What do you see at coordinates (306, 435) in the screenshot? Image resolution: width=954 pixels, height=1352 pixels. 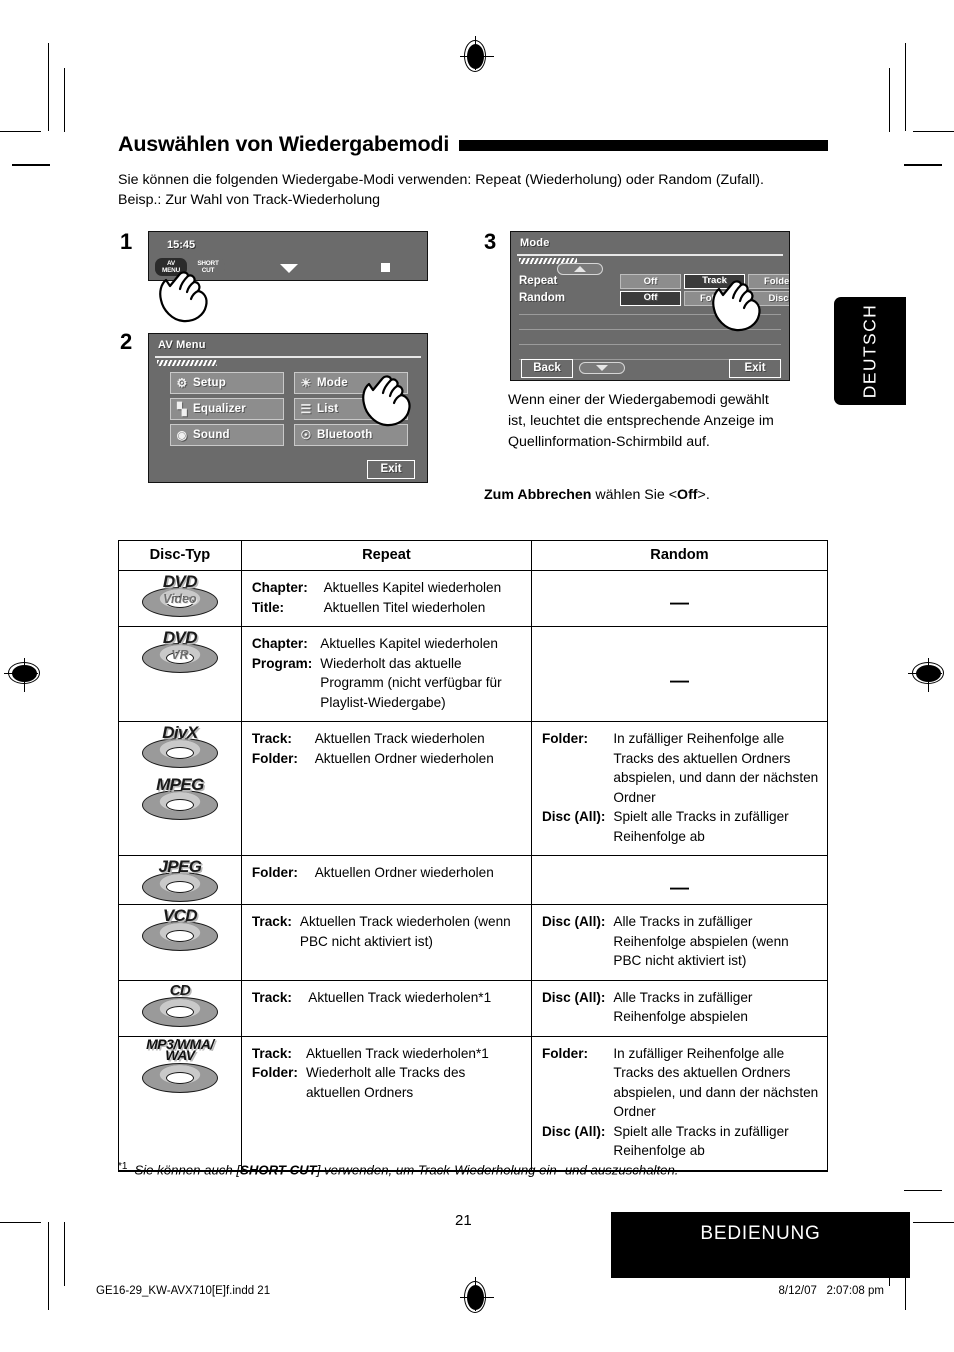 I see `bluetooth-icon: ☉` at bounding box center [306, 435].